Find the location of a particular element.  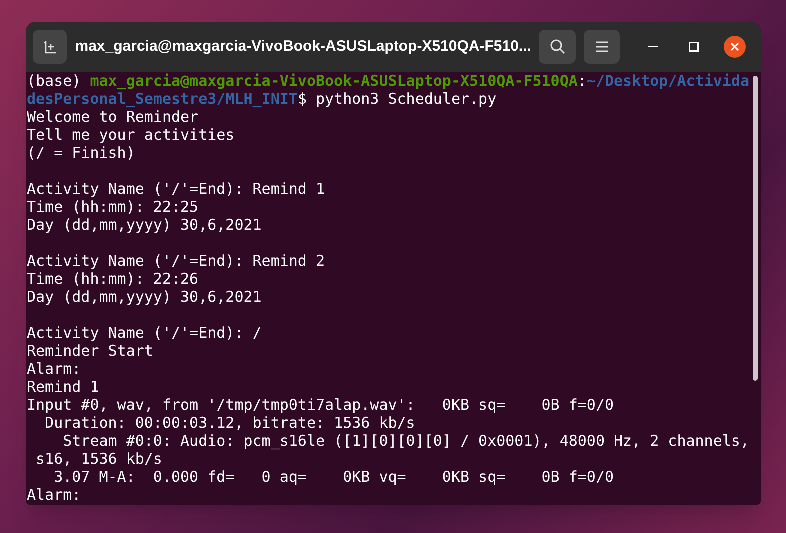

terminal-text: : is located at coordinates (582, 81).